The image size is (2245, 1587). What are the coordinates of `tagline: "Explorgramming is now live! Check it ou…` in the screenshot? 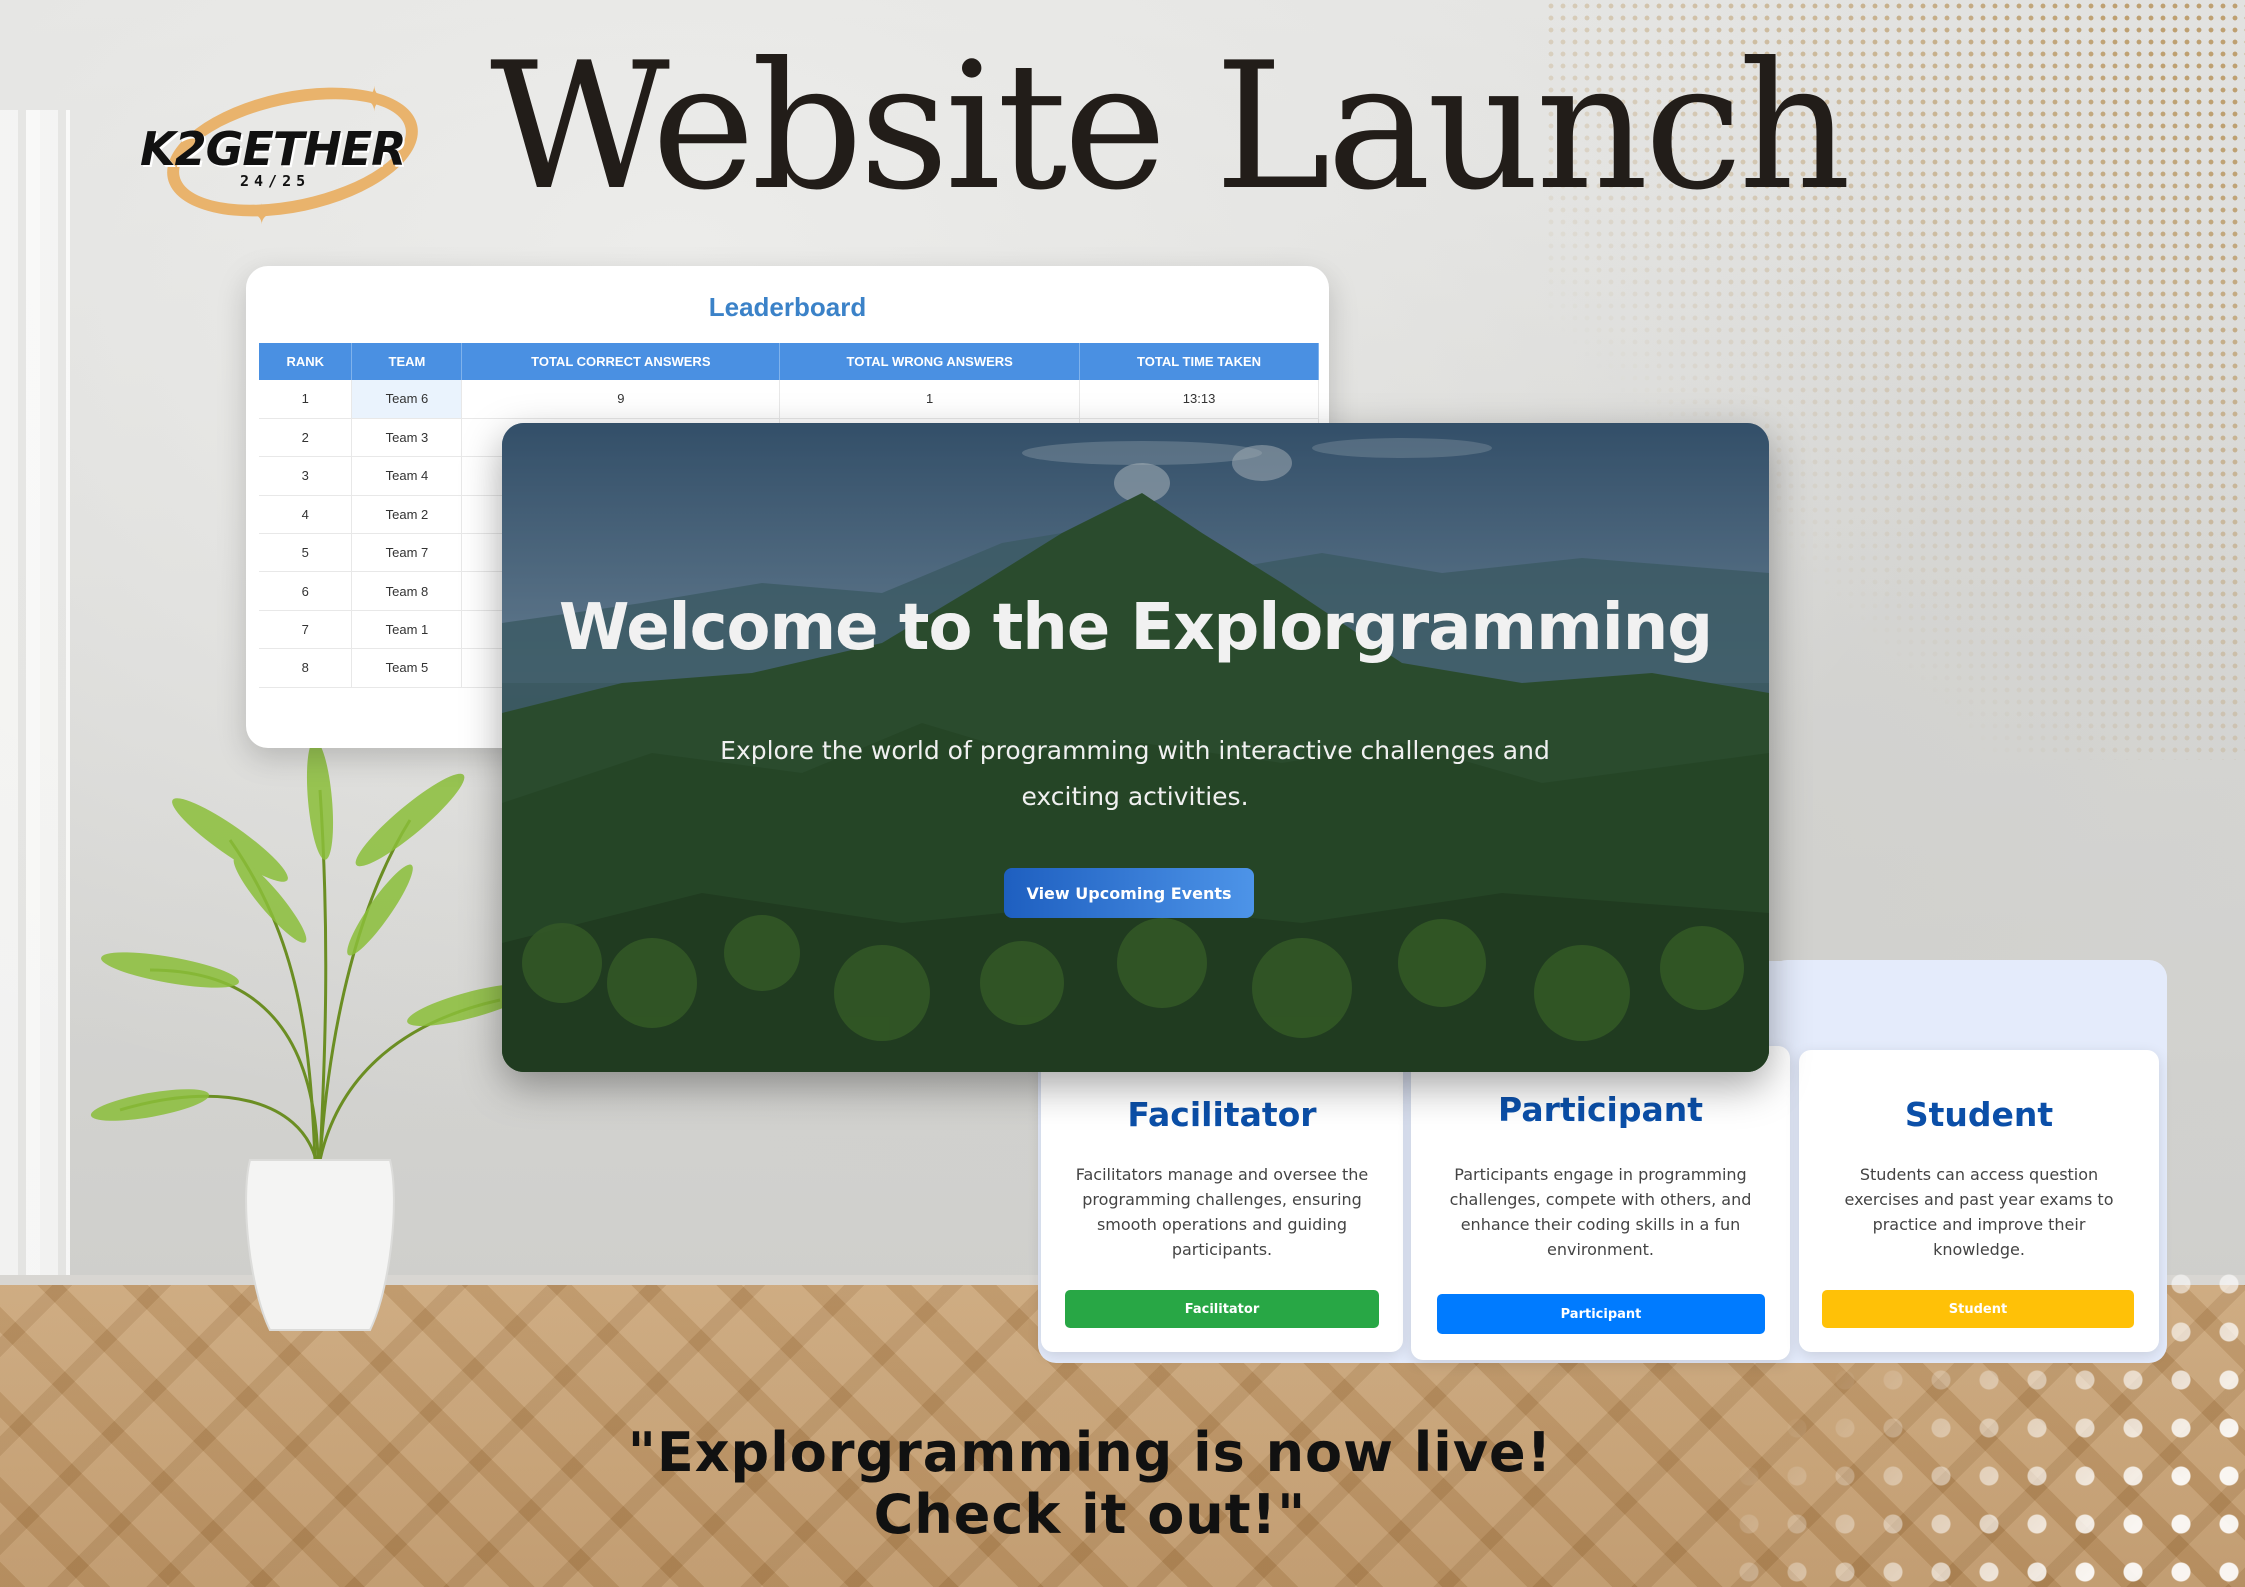 It's located at (1090, 1484).